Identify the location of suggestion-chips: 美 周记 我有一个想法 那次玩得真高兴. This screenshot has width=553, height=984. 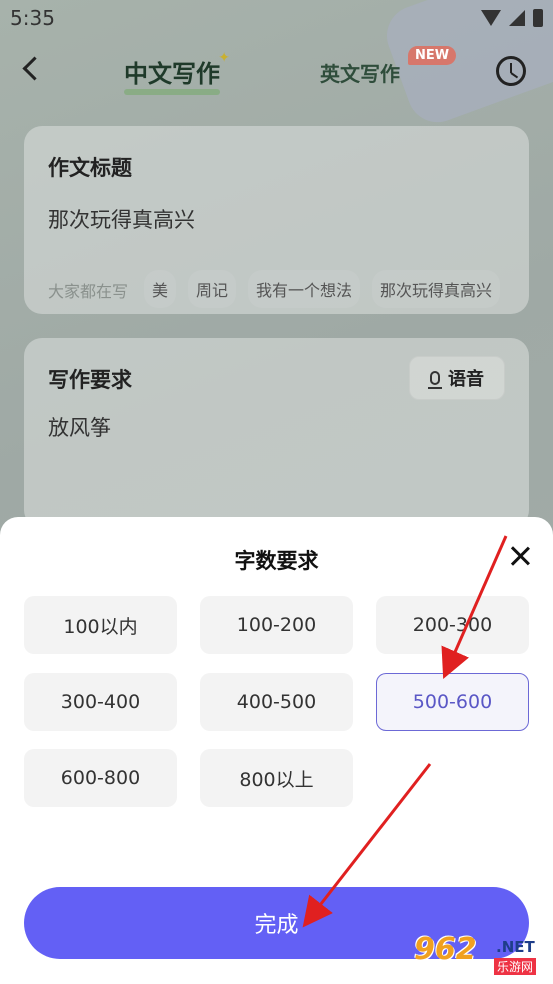
(322, 289).